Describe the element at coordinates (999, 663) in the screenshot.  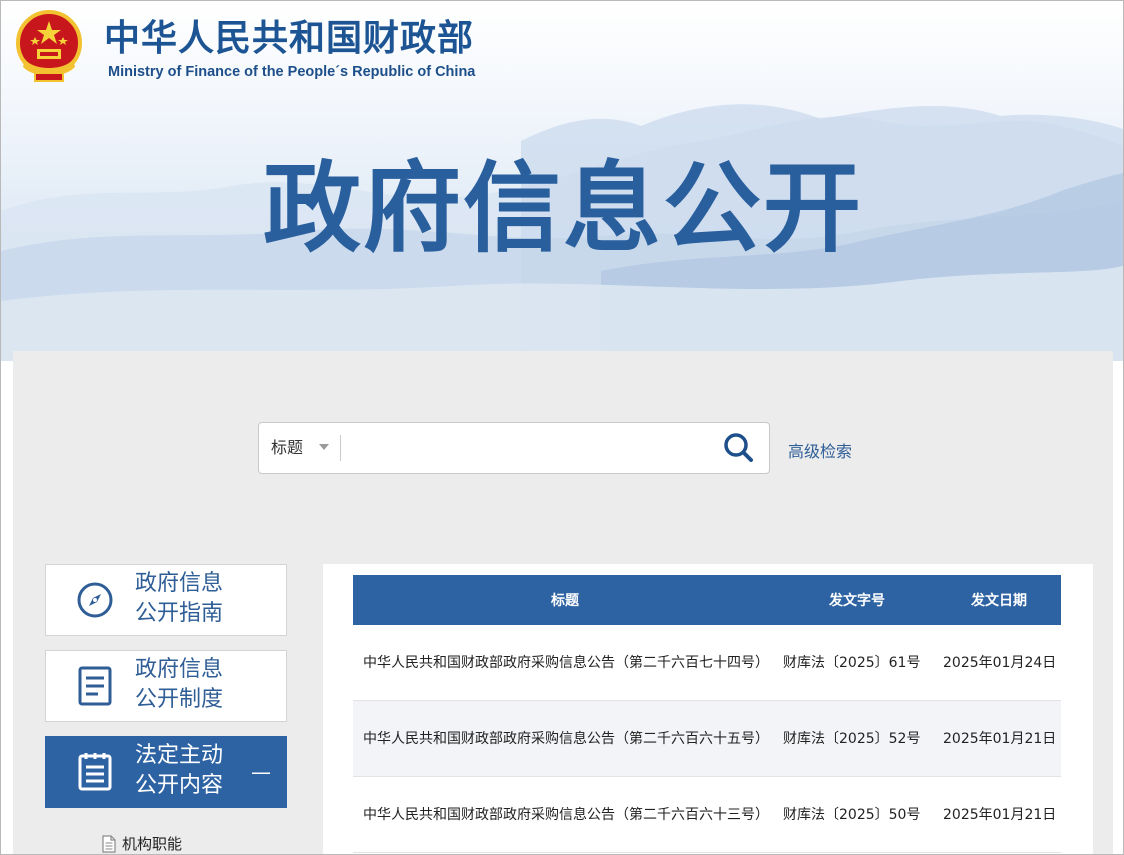
I see `row-date: 2025年01月24日` at that location.